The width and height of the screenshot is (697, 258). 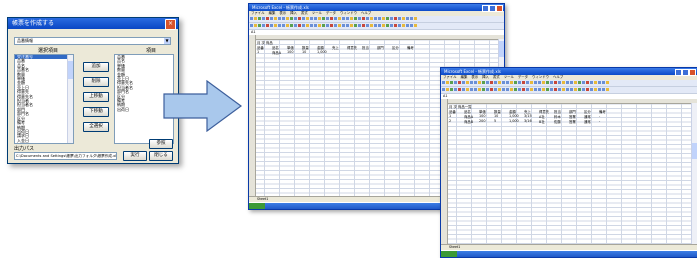 I want to click on move-up-button: 上移動, so click(x=96, y=97).